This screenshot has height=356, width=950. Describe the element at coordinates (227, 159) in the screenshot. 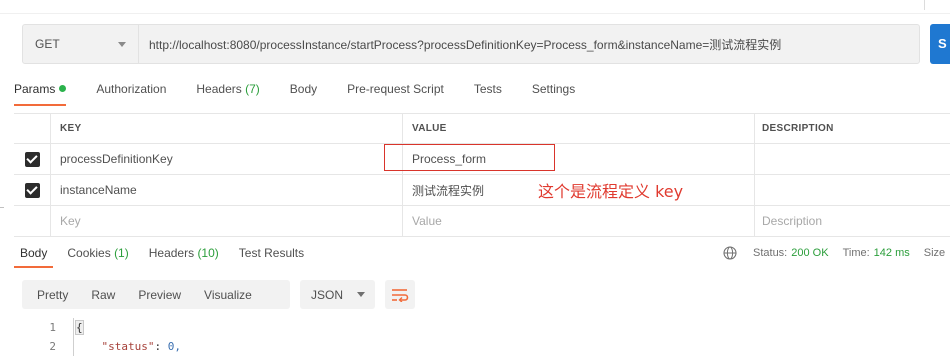

I see `param-key-input: processDefinitionKey` at that location.